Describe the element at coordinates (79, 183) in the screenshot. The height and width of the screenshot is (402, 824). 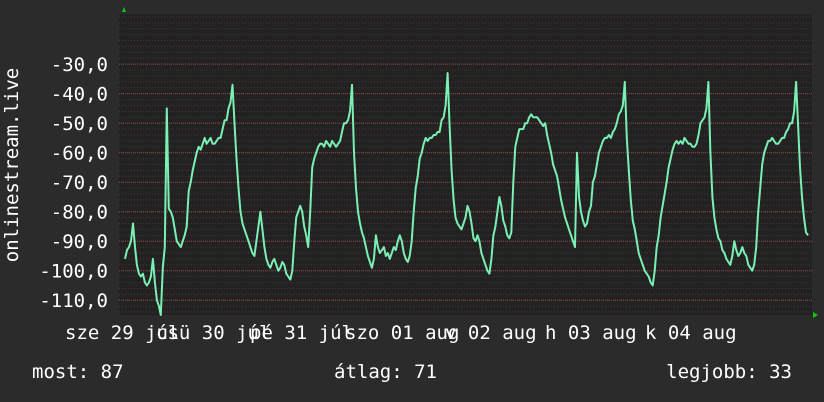
I see `y-tick-label: -70,0` at that location.